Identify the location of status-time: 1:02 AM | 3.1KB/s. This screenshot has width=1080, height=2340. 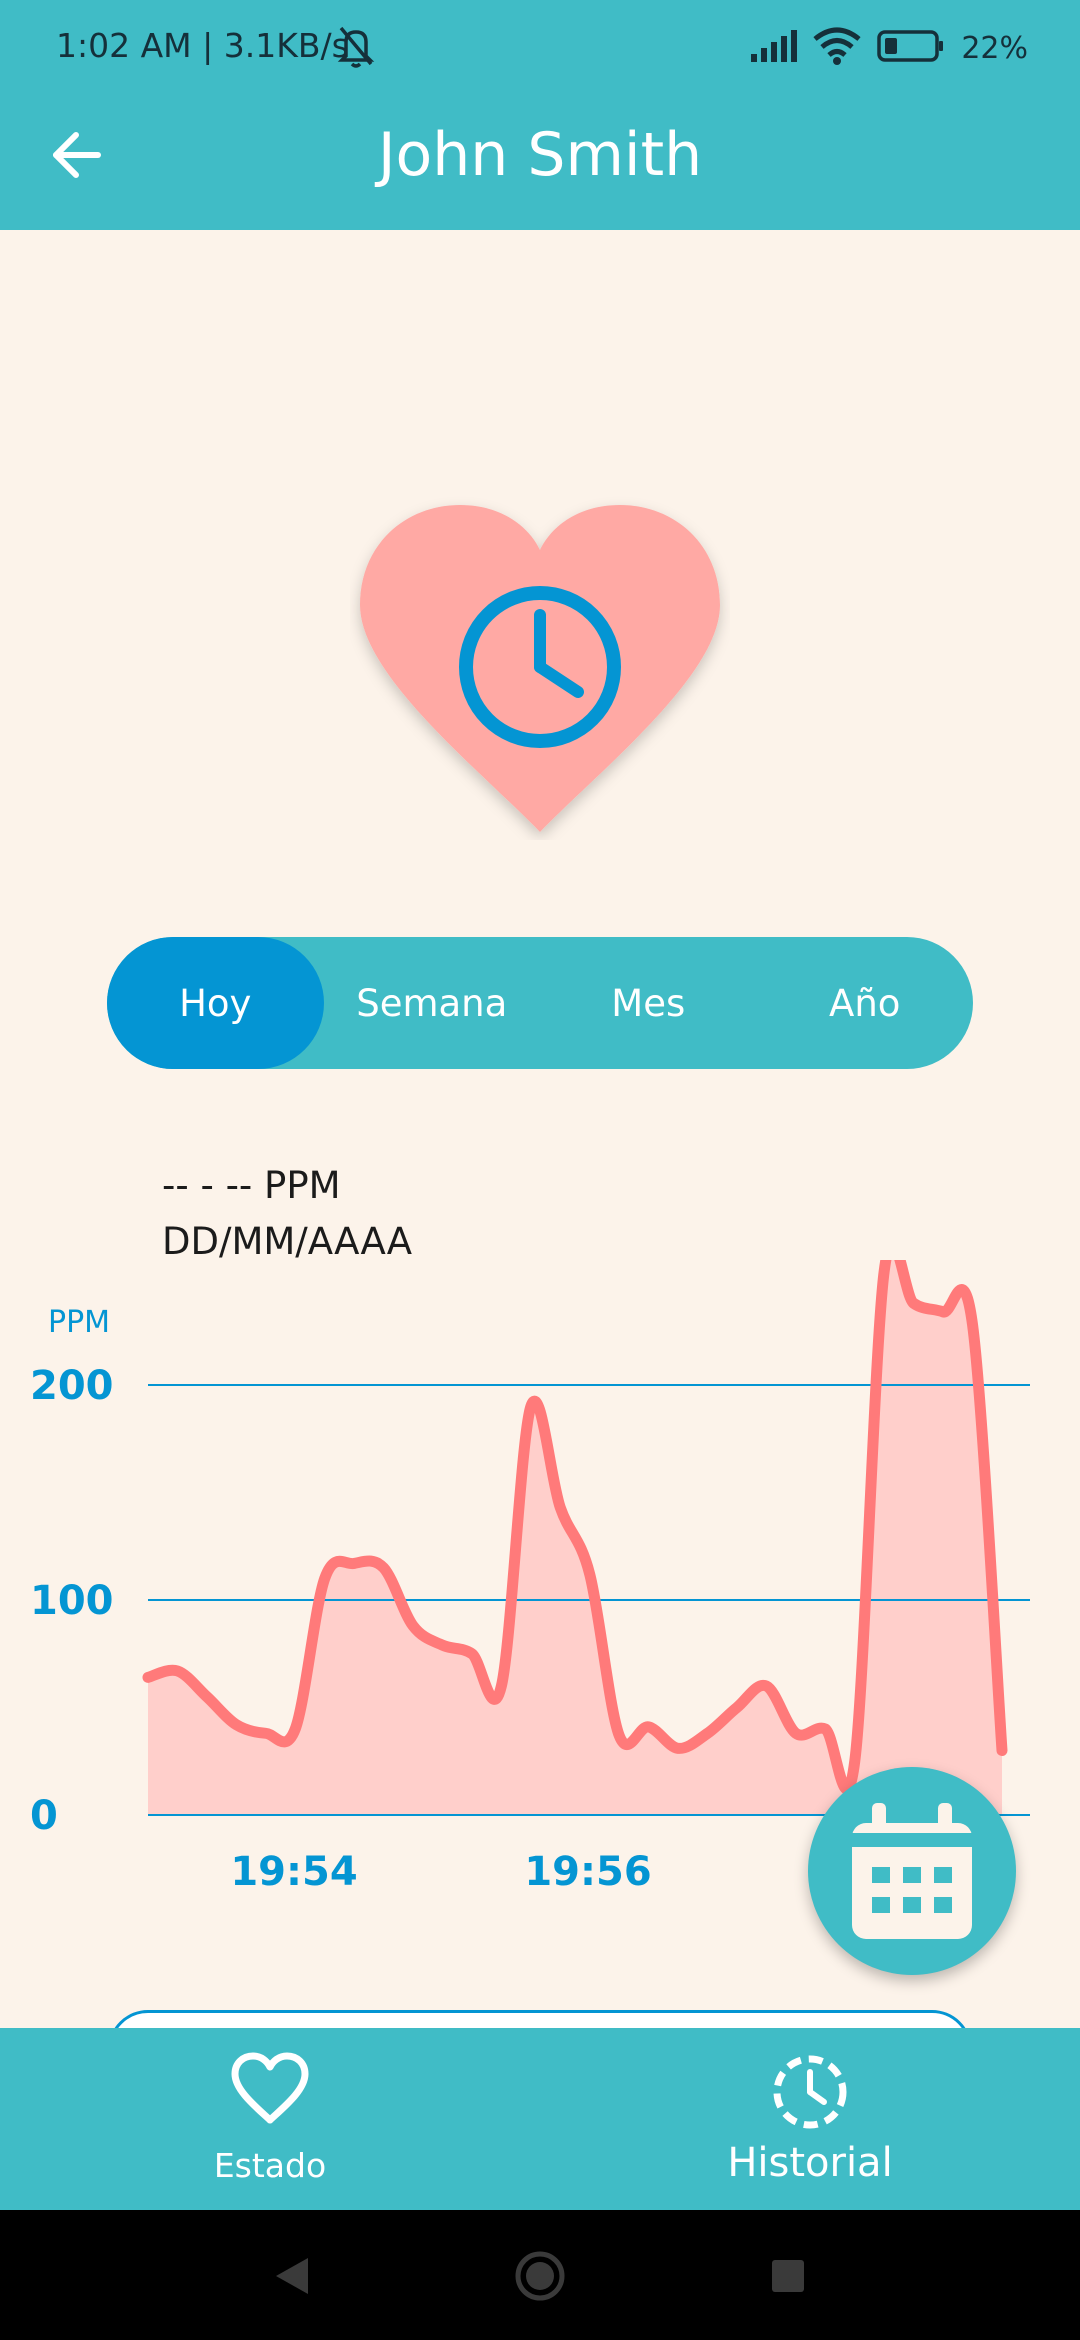
(202, 45).